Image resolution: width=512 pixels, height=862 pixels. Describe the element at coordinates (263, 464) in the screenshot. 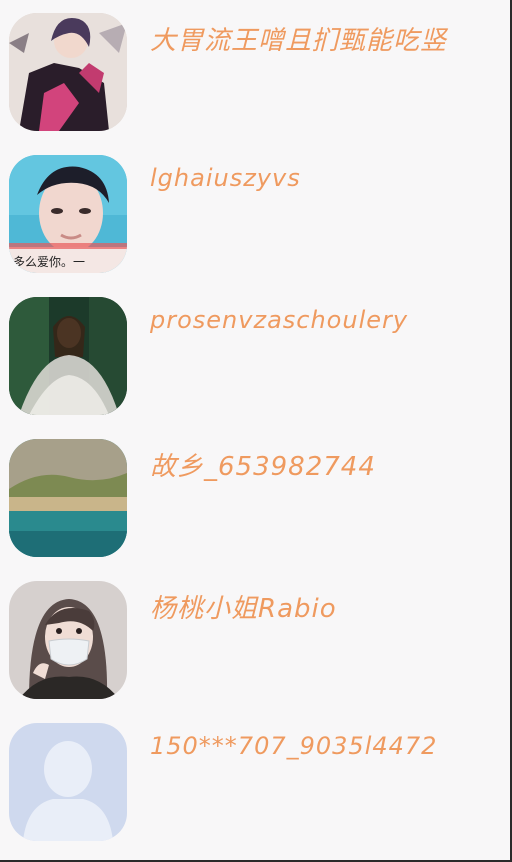

I see `contact-name: 故乡_653982744` at that location.